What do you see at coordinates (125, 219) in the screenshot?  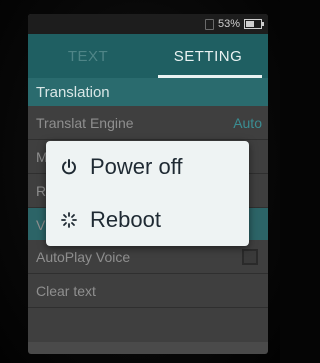 I see `reboot-label: Reboot` at bounding box center [125, 219].